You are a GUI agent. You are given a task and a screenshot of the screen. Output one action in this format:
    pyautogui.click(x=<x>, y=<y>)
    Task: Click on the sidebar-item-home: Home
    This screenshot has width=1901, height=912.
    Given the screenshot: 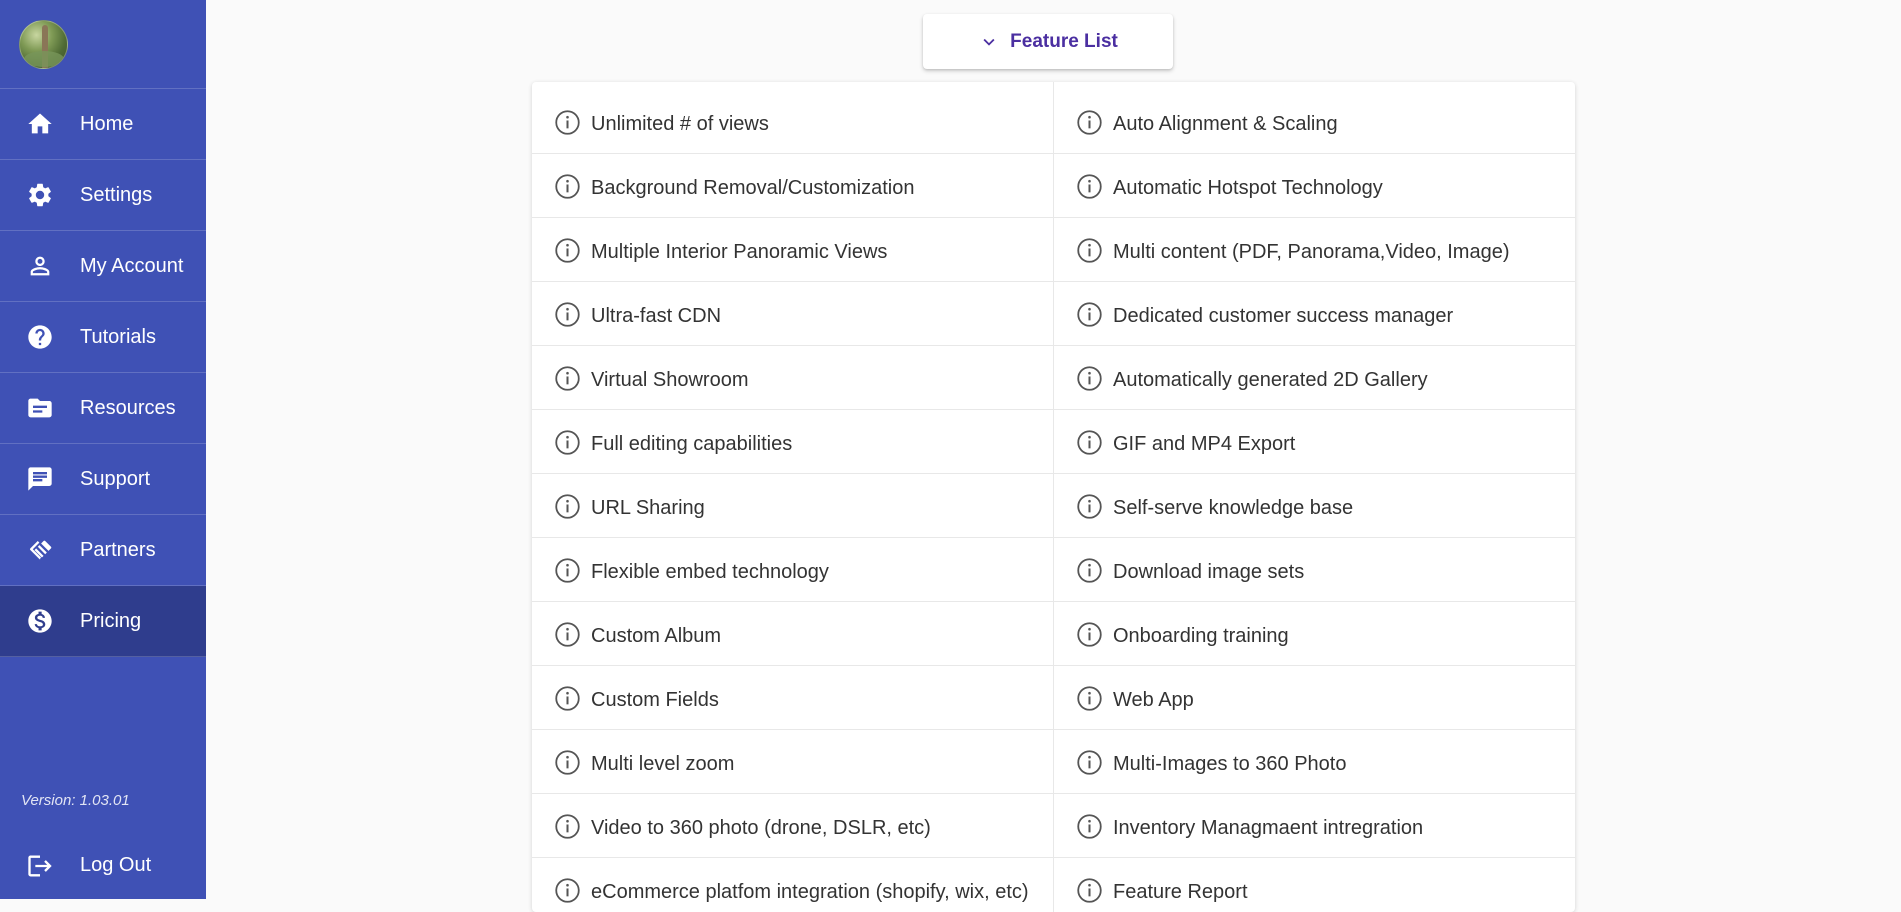 What is the action you would take?
    pyautogui.click(x=103, y=124)
    